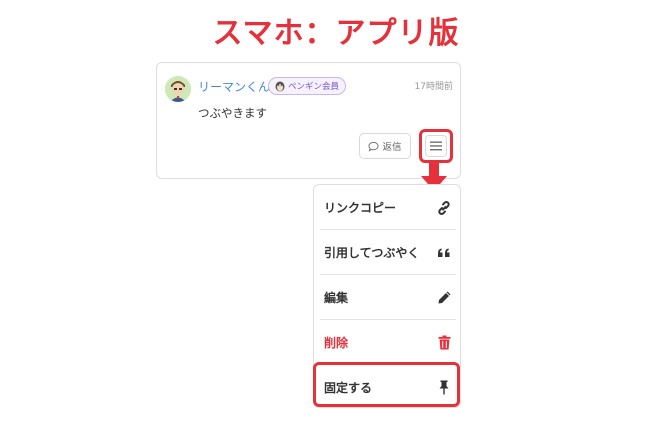 This screenshot has height=432, width=672. I want to click on quote-icon, so click(444, 253).